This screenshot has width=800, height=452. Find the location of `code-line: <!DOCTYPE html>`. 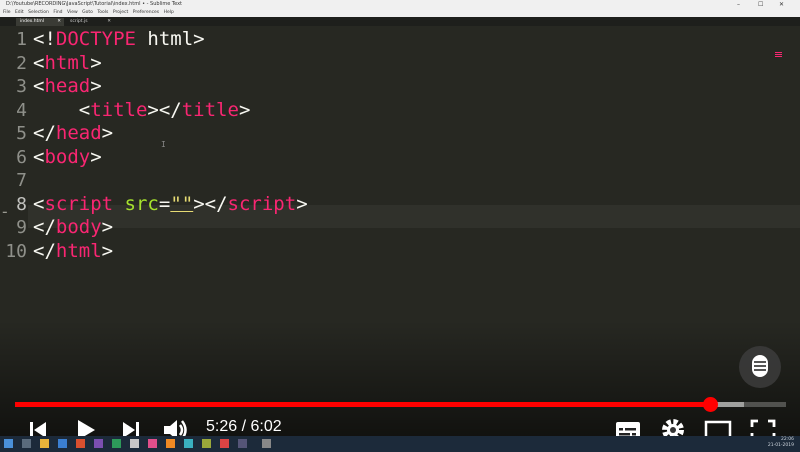

code-line: <!DOCTYPE html> is located at coordinates (119, 39).